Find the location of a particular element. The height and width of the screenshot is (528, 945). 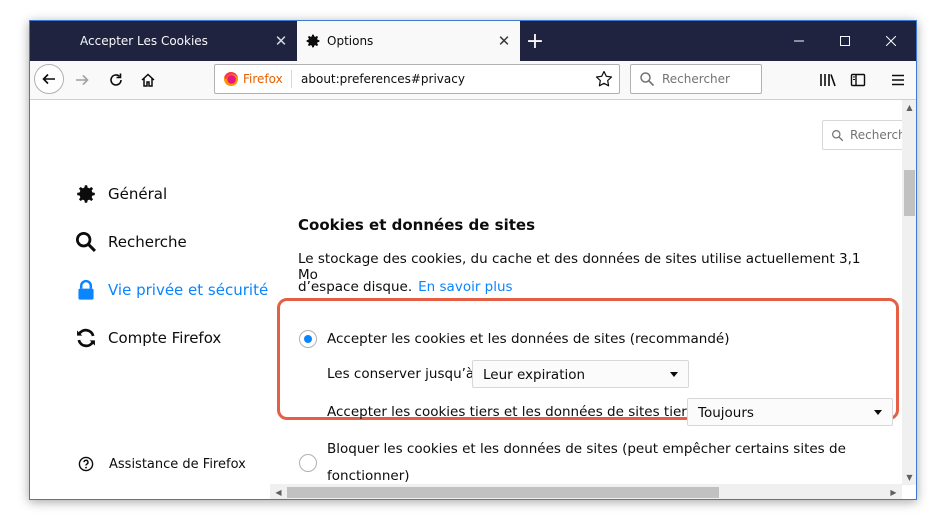

search-bar: Rechercher is located at coordinates (696, 79).